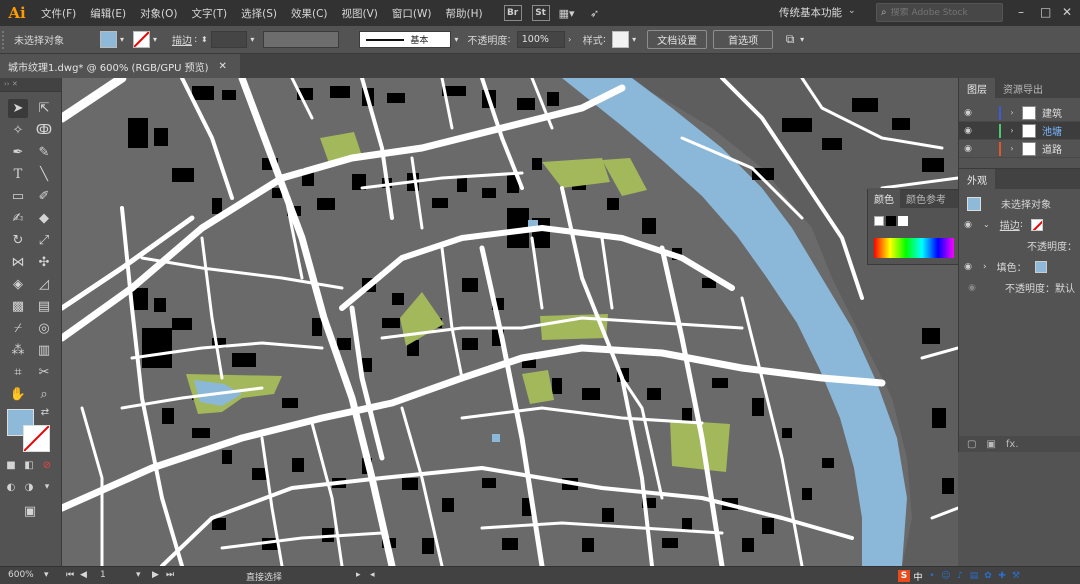 This screenshot has width=1080, height=584. Describe the element at coordinates (29, 487) in the screenshot. I see `draw-behind-icon: ◑` at that location.